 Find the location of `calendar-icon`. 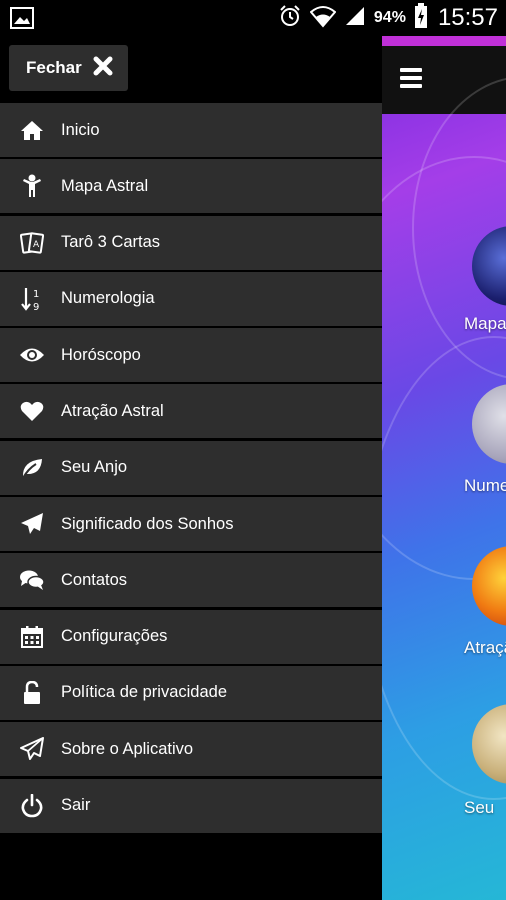

calendar-icon is located at coordinates (32, 637).